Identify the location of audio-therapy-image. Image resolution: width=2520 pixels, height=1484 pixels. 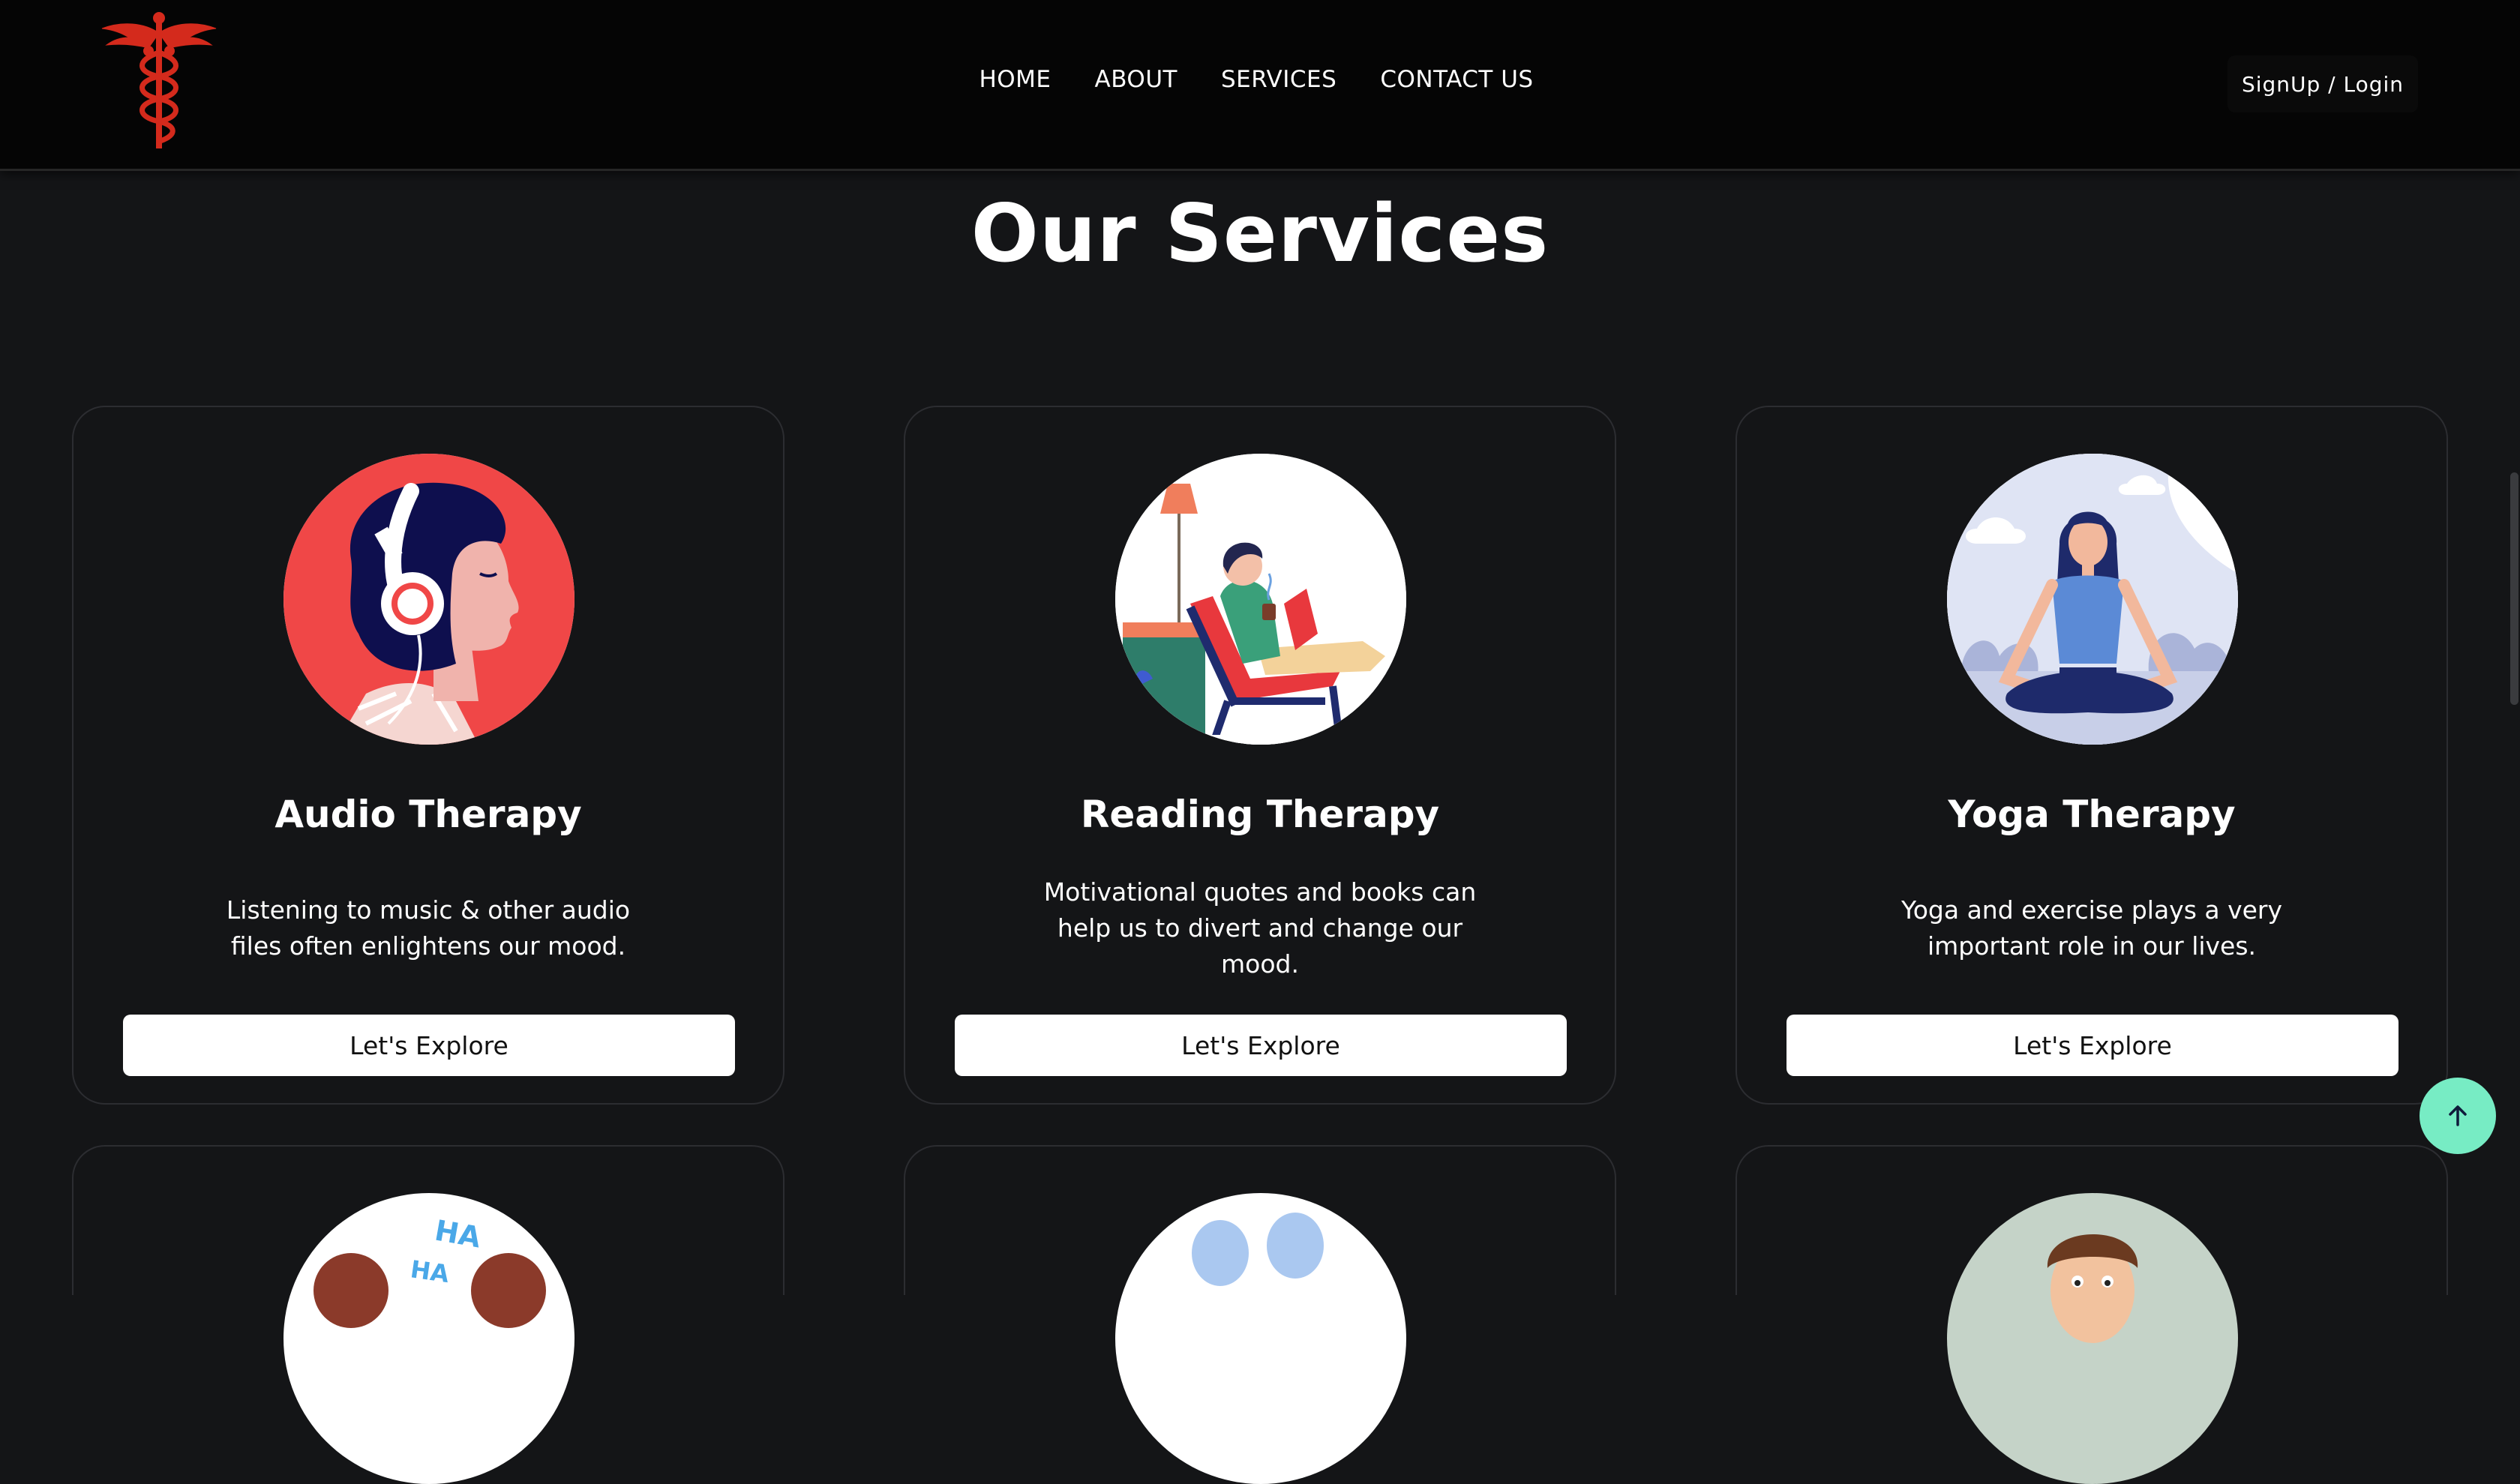
(429, 599).